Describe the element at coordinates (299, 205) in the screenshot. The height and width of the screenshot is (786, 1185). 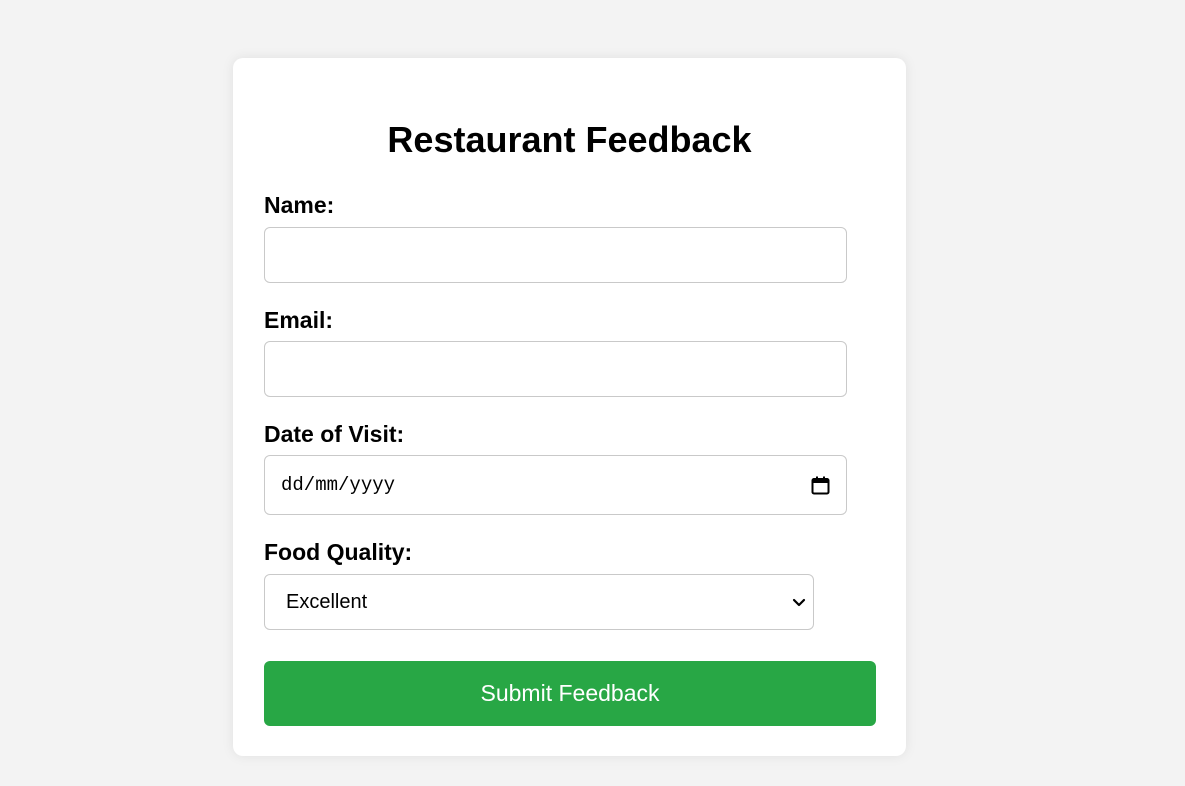
I see `name-label: Name:` at that location.